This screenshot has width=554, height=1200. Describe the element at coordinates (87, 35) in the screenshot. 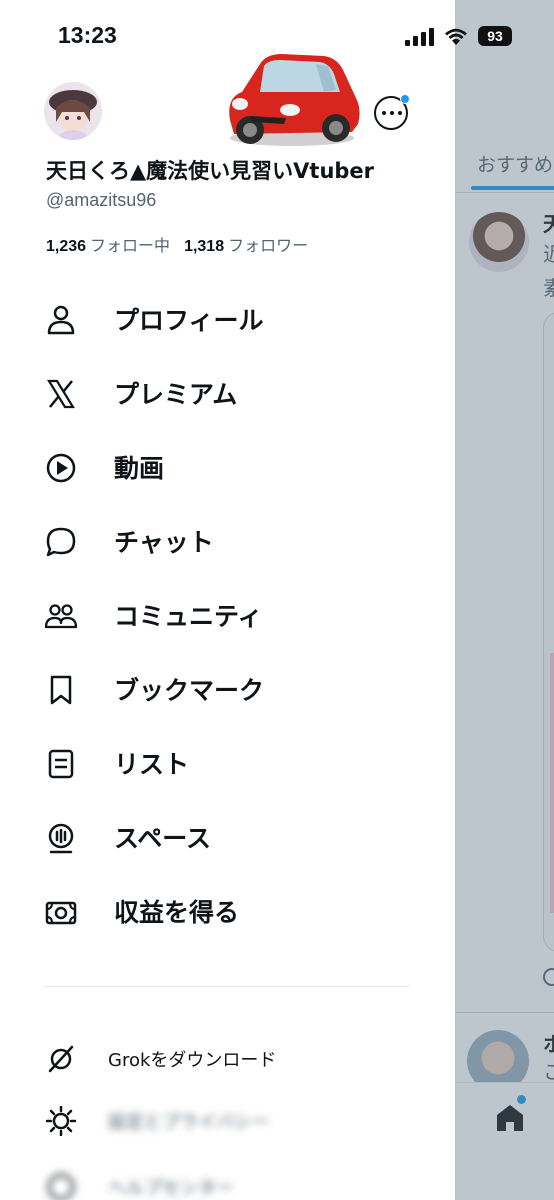

I see `status-time: 13:23` at that location.